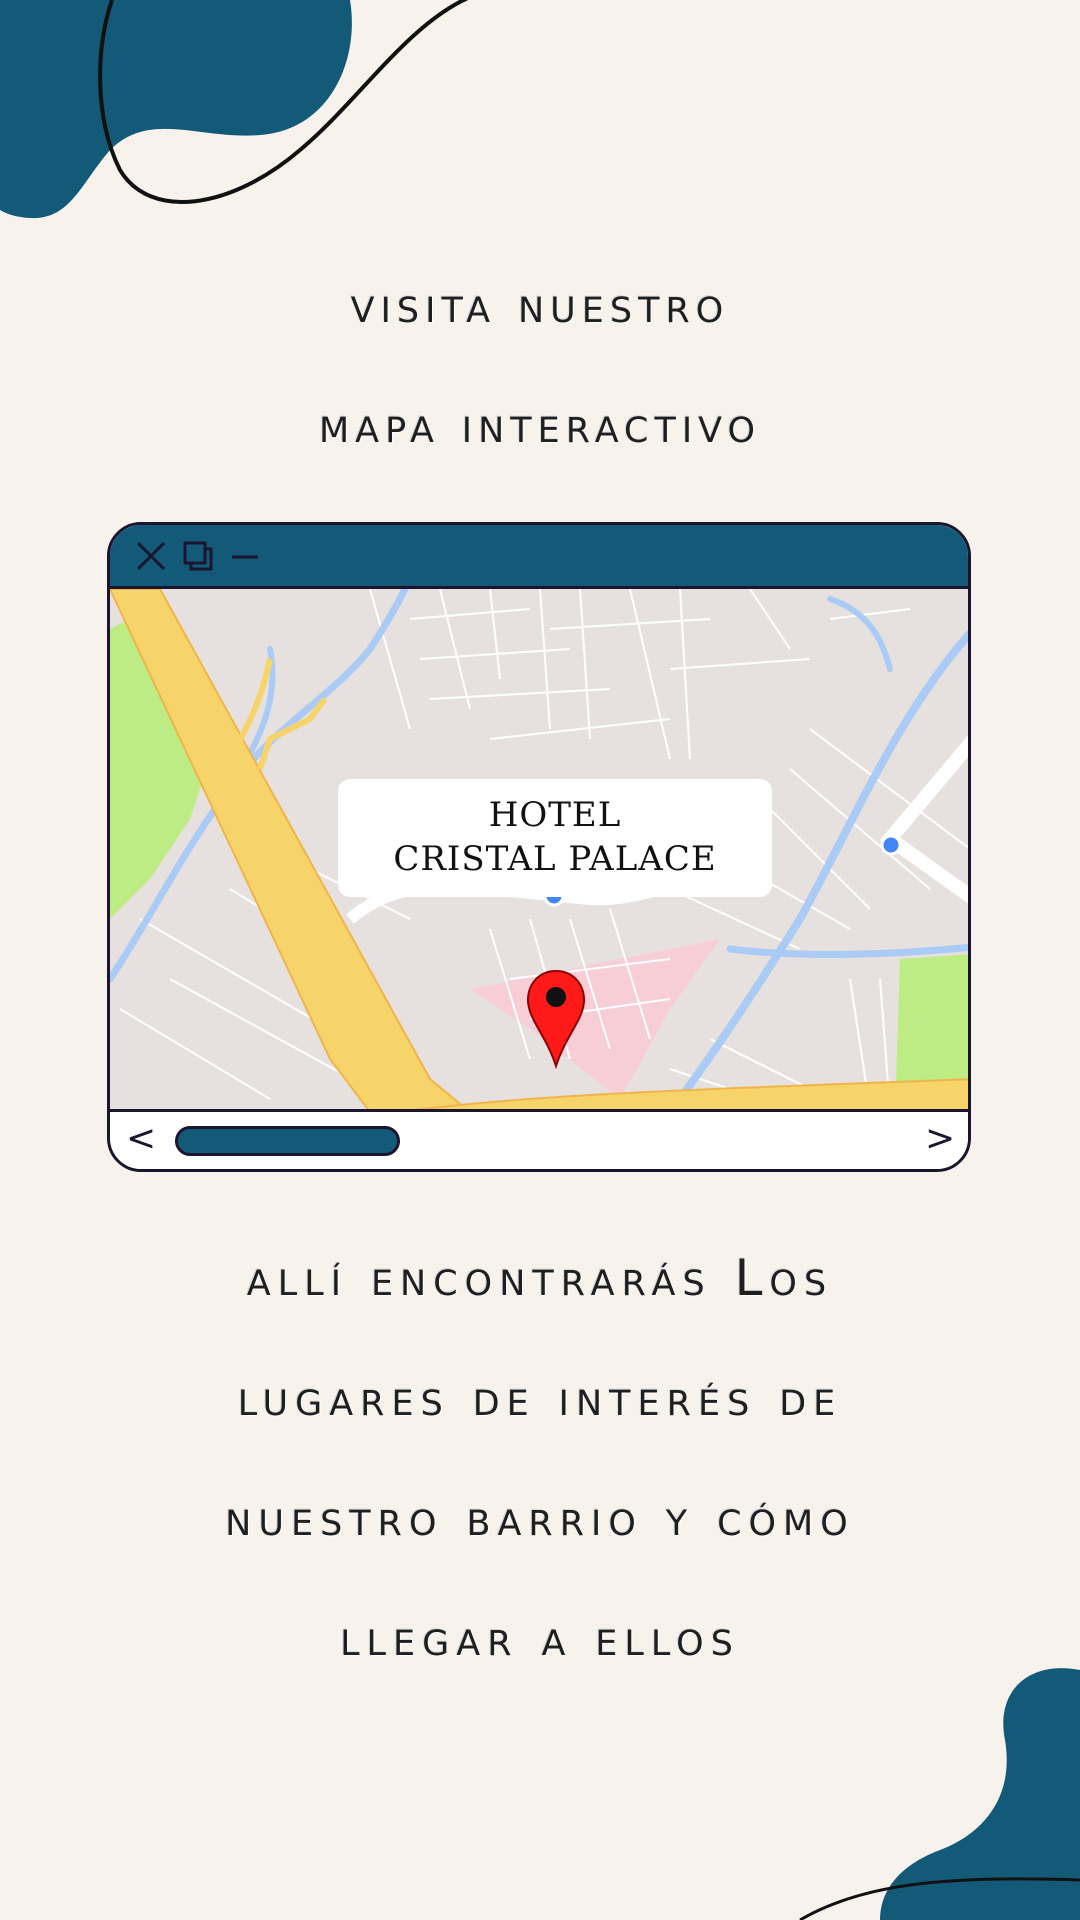 The image size is (1080, 1920). Describe the element at coordinates (141, 1138) in the screenshot. I see `prev-button: <` at that location.